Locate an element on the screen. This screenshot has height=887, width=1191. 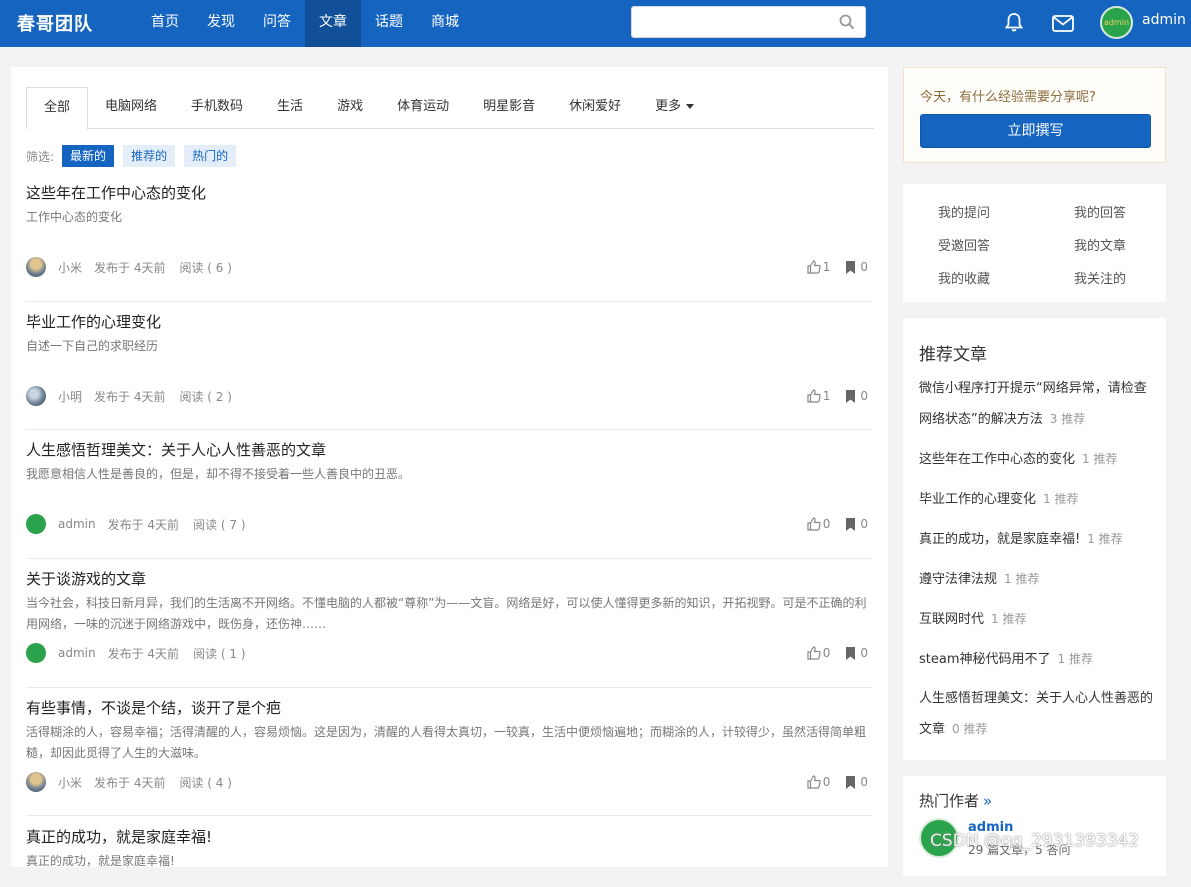
article-title: 有些事情，不谈是个结，谈开了是个疤 is located at coordinates (449, 708).